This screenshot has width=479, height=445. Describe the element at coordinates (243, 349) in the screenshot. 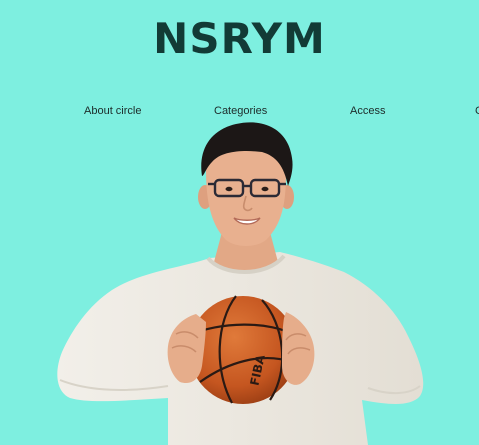

I see `basketball: FIBA` at that location.